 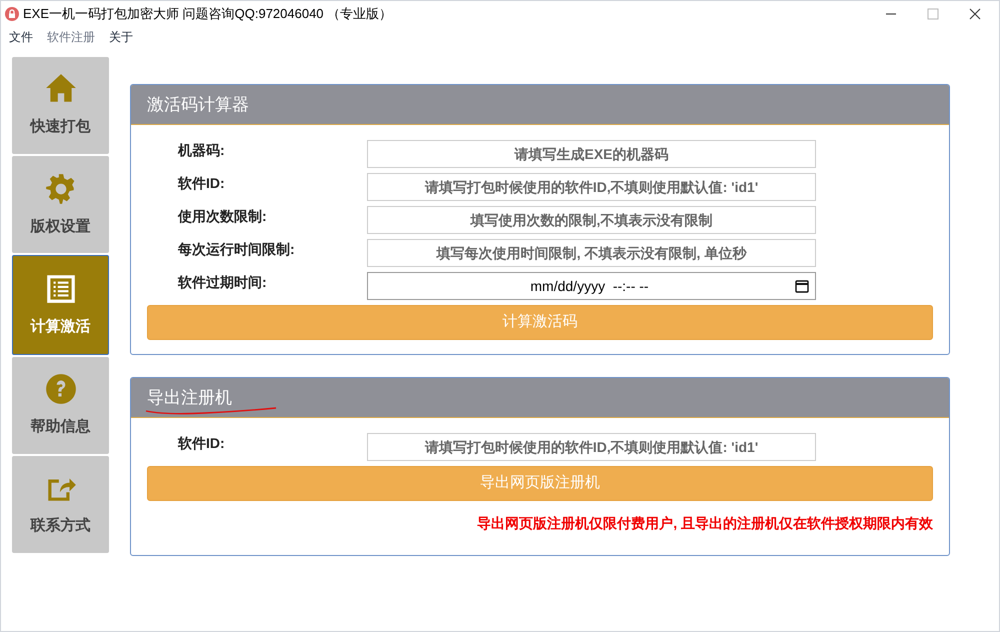 I want to click on notice-text: 导出网页版注册机仅限付费用户, 且导出的注册机仅在软件授权期限内有效, so click(x=704, y=523).